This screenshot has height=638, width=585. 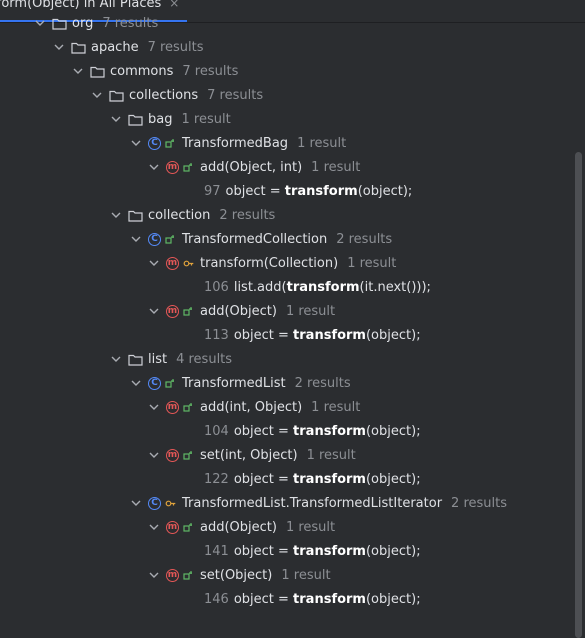 I want to click on node-label: add(int, Object), so click(x=251, y=407).